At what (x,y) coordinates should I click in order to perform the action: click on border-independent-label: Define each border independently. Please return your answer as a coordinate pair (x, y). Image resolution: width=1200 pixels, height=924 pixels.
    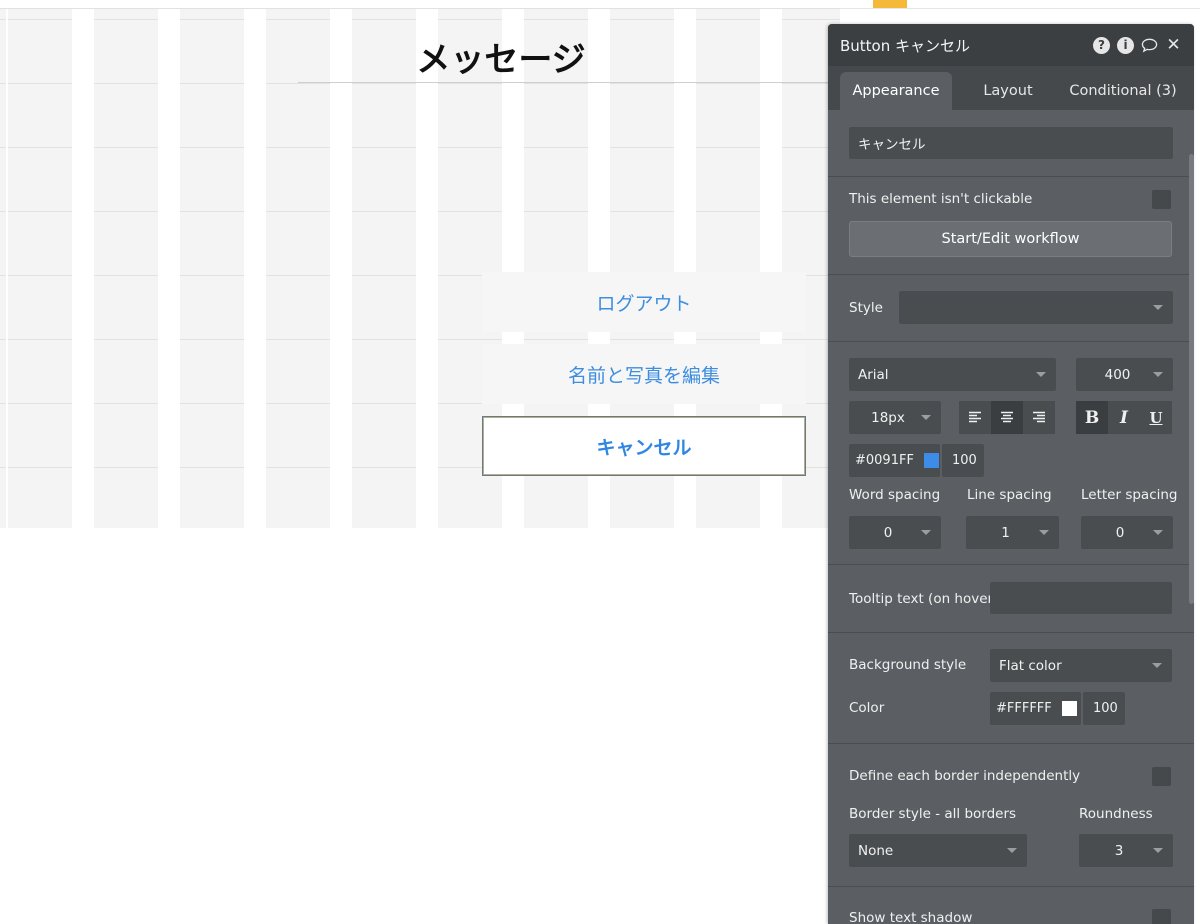
    Looking at the image, I should click on (965, 776).